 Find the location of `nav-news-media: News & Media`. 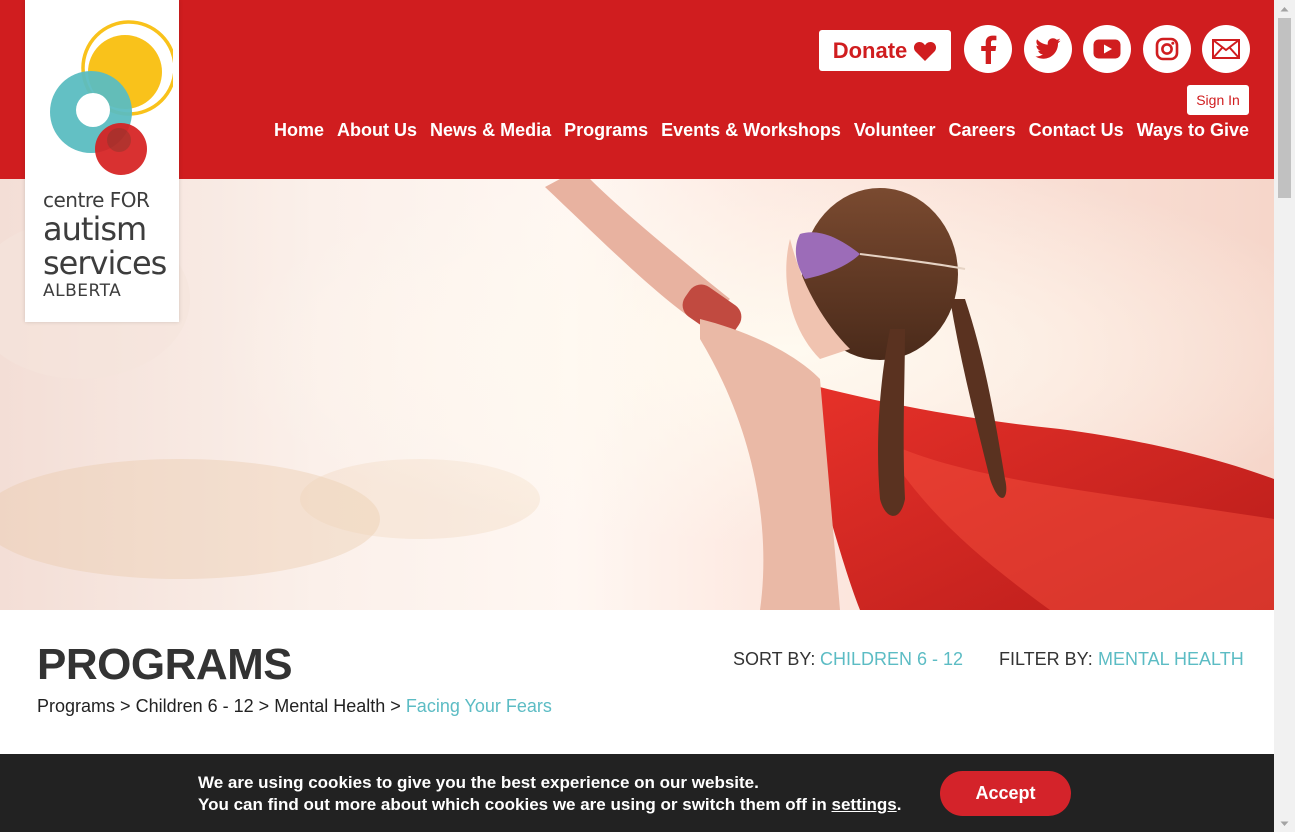

nav-news-media: News & Media is located at coordinates (490, 130).